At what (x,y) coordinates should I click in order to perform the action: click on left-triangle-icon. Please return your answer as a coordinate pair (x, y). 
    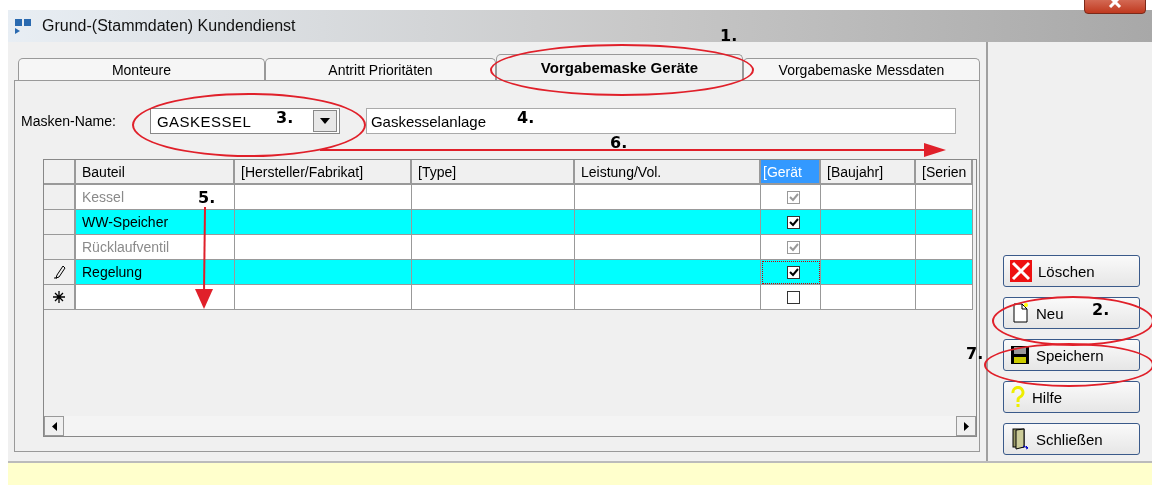
    Looking at the image, I should click on (54, 426).